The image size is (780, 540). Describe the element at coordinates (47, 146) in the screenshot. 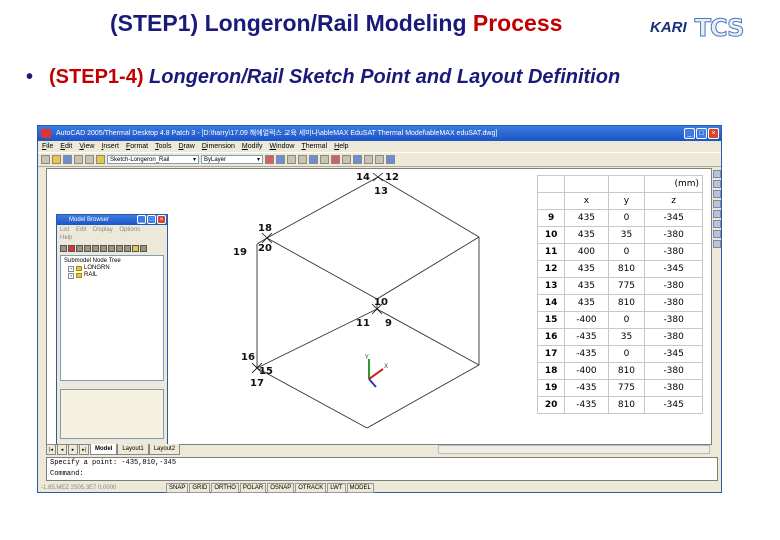

I see `menu-file: File` at that location.